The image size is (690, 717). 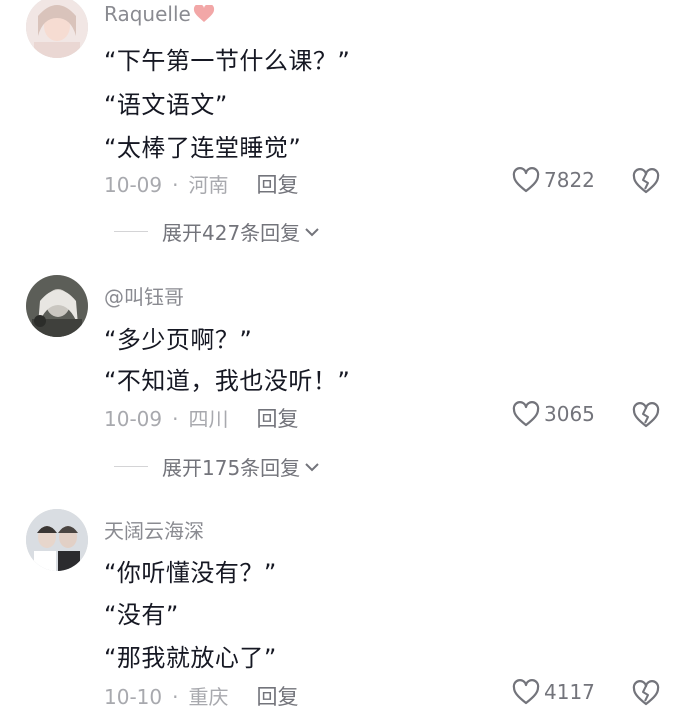 I want to click on comment-text-line: “语文语文”, so click(x=166, y=105).